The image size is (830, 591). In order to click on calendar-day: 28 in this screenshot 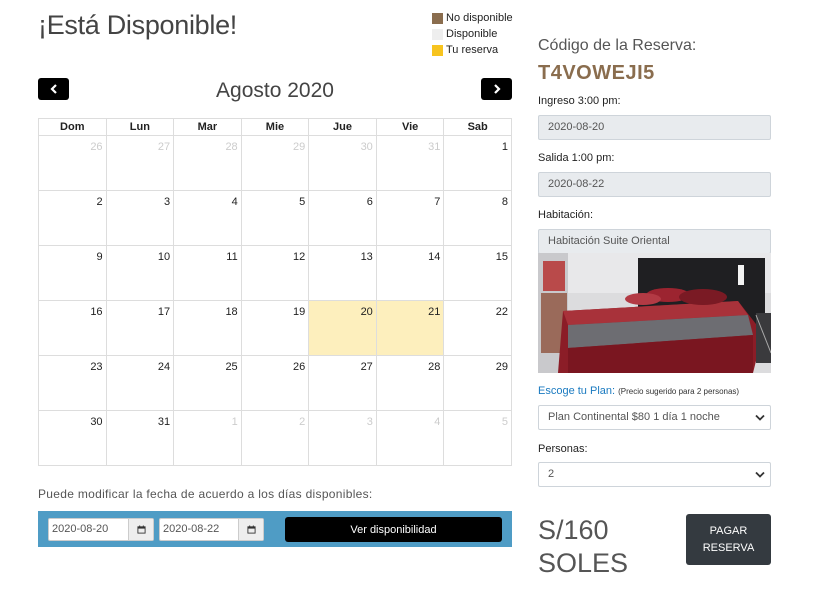, I will do `click(410, 383)`.